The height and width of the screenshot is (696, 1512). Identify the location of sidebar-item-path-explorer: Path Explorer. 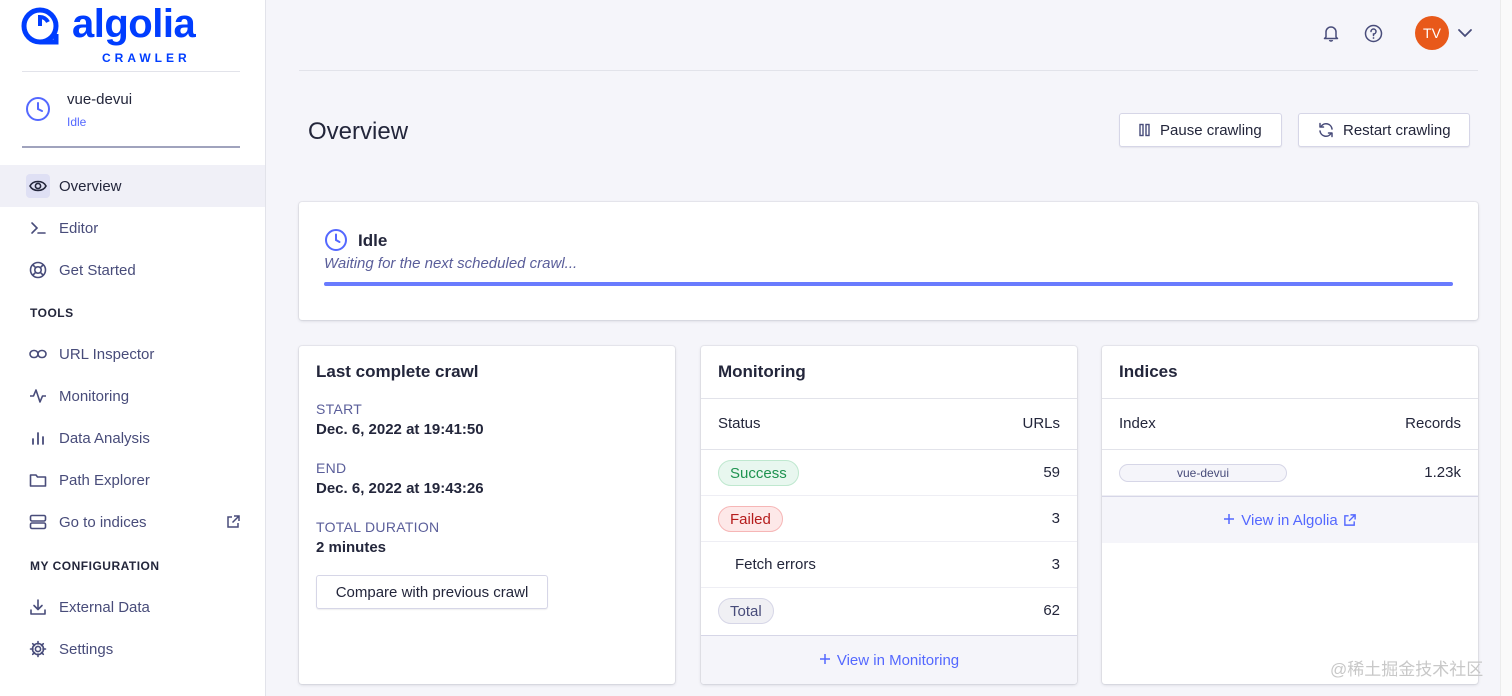
(132, 480).